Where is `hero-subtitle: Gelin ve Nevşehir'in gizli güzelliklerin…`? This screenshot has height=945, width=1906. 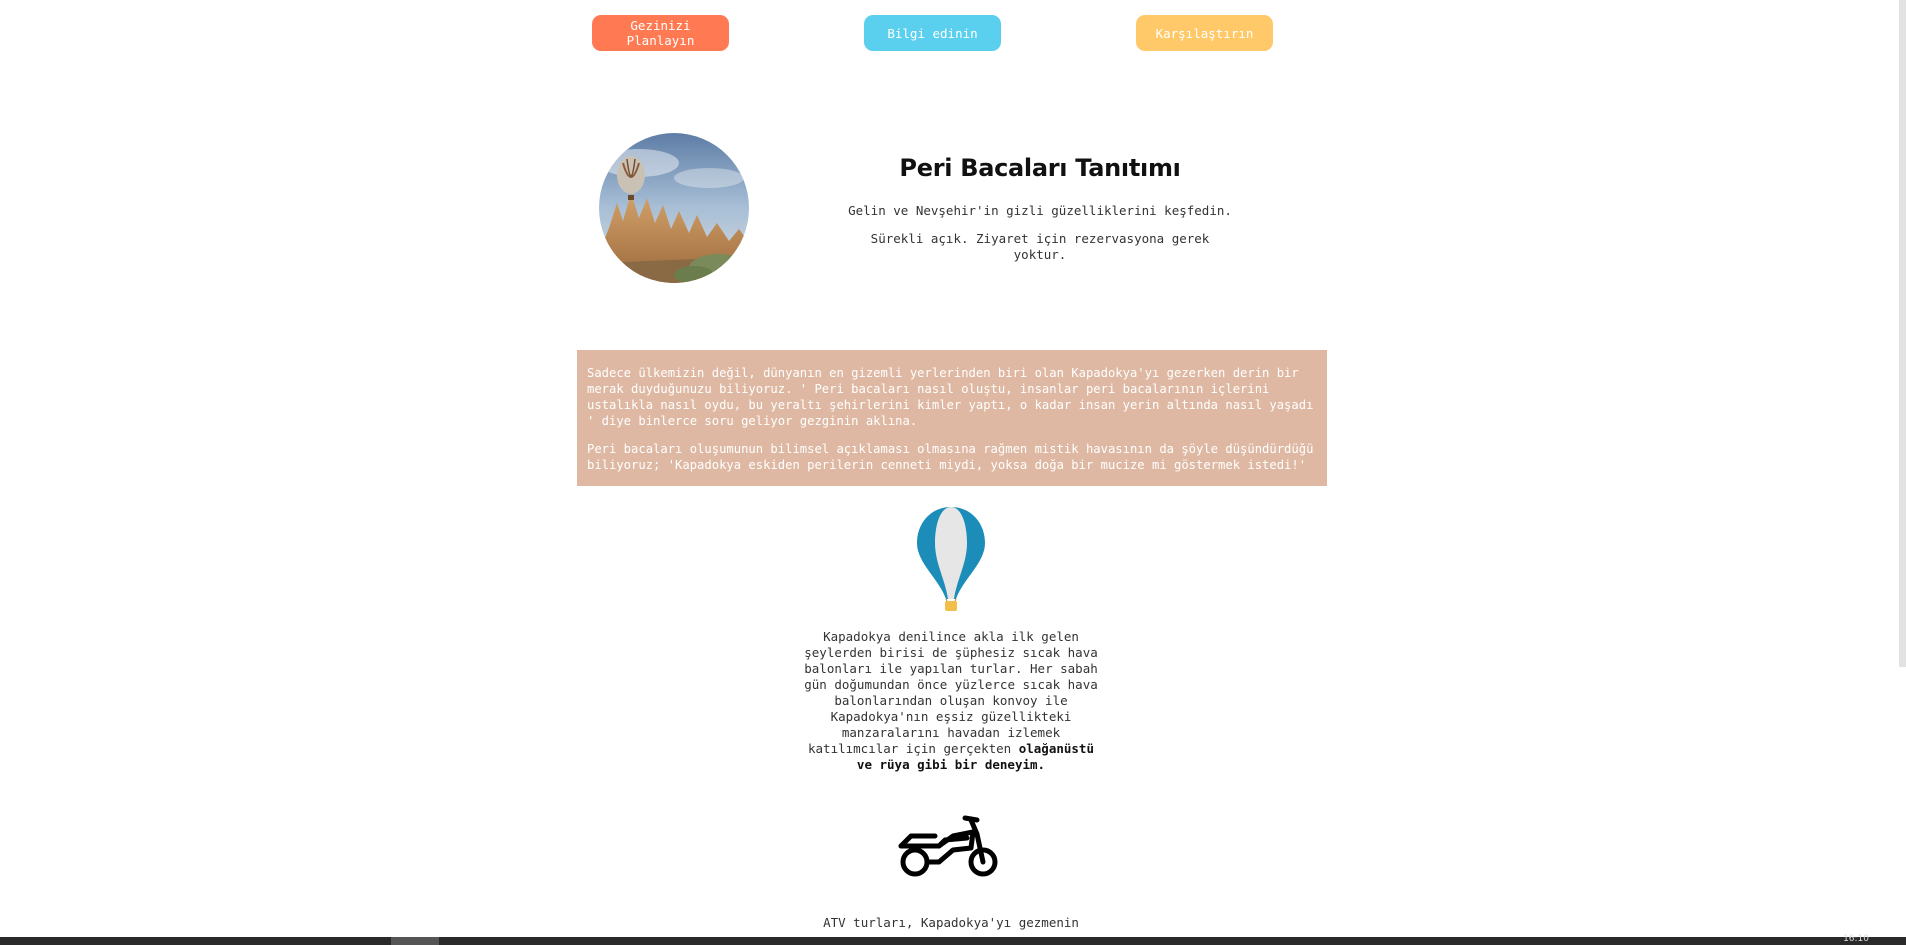 hero-subtitle: Gelin ve Nevşehir'in gizli güzelliklerin… is located at coordinates (1040, 210).